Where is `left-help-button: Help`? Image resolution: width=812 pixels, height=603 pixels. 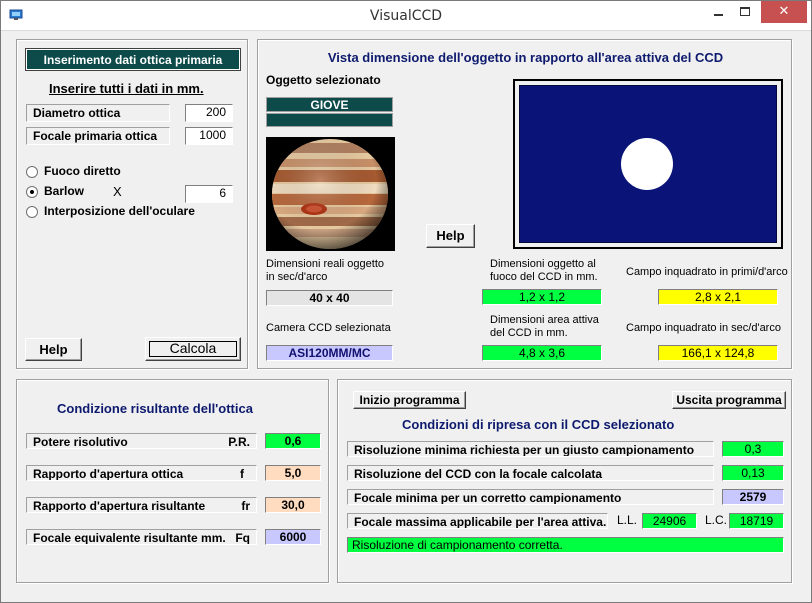 left-help-button: Help is located at coordinates (53, 349).